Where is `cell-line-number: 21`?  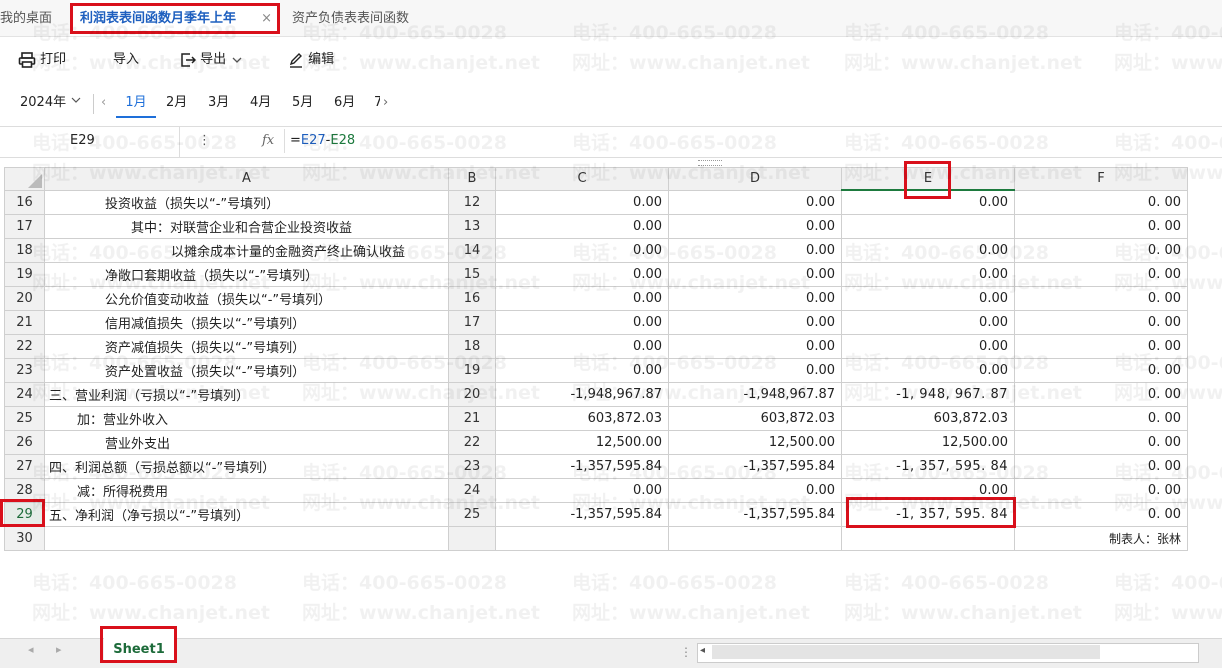 cell-line-number: 21 is located at coordinates (472, 418).